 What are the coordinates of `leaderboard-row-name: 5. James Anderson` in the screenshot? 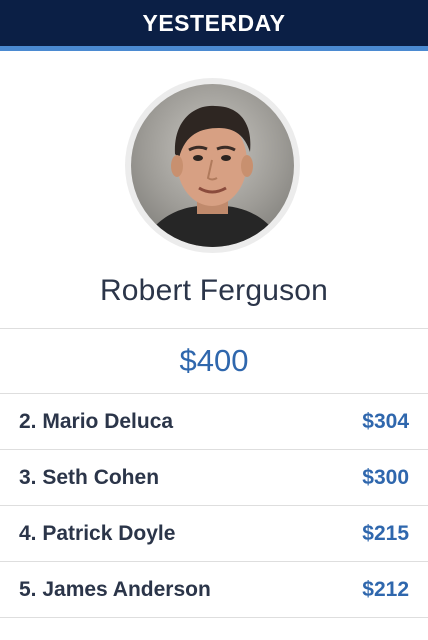 It's located at (115, 589).